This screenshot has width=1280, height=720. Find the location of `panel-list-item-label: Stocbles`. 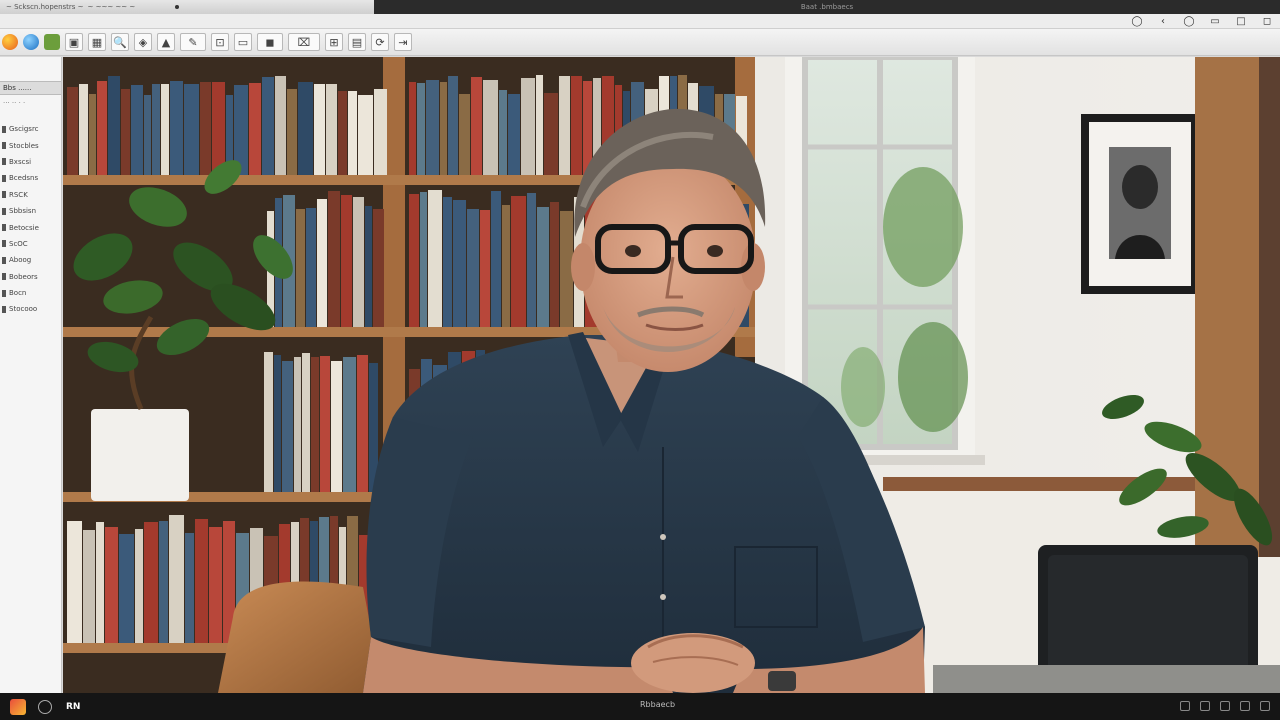

panel-list-item-label: Stocbles is located at coordinates (24, 145).